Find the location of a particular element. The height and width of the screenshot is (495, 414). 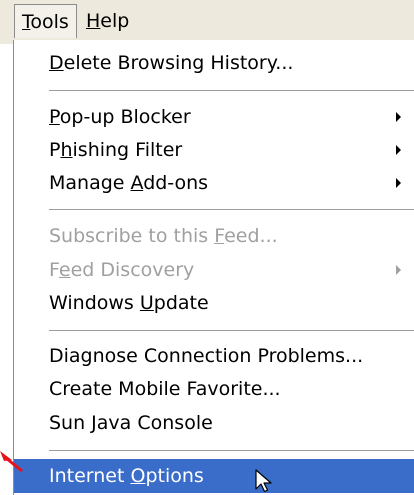

menu-item-popup-blocker: Pop-up Blocker is located at coordinates (214, 117).